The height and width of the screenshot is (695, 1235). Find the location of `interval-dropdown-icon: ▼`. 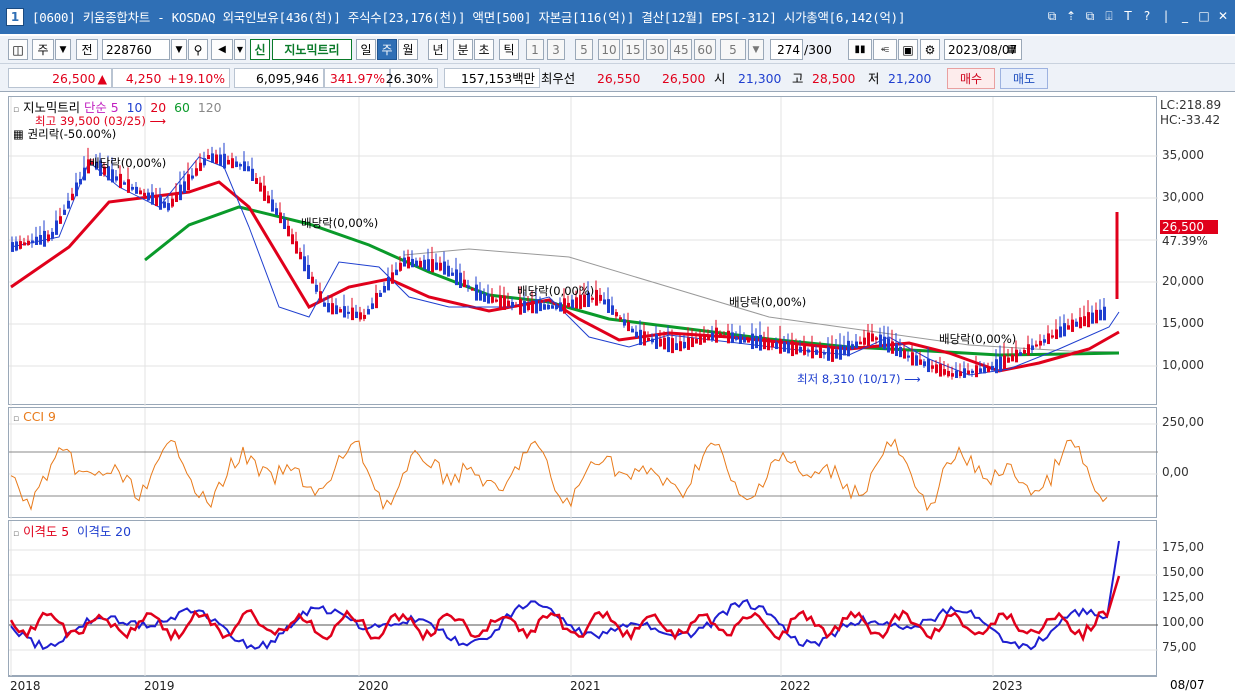

interval-dropdown-icon: ▼ is located at coordinates (756, 49).